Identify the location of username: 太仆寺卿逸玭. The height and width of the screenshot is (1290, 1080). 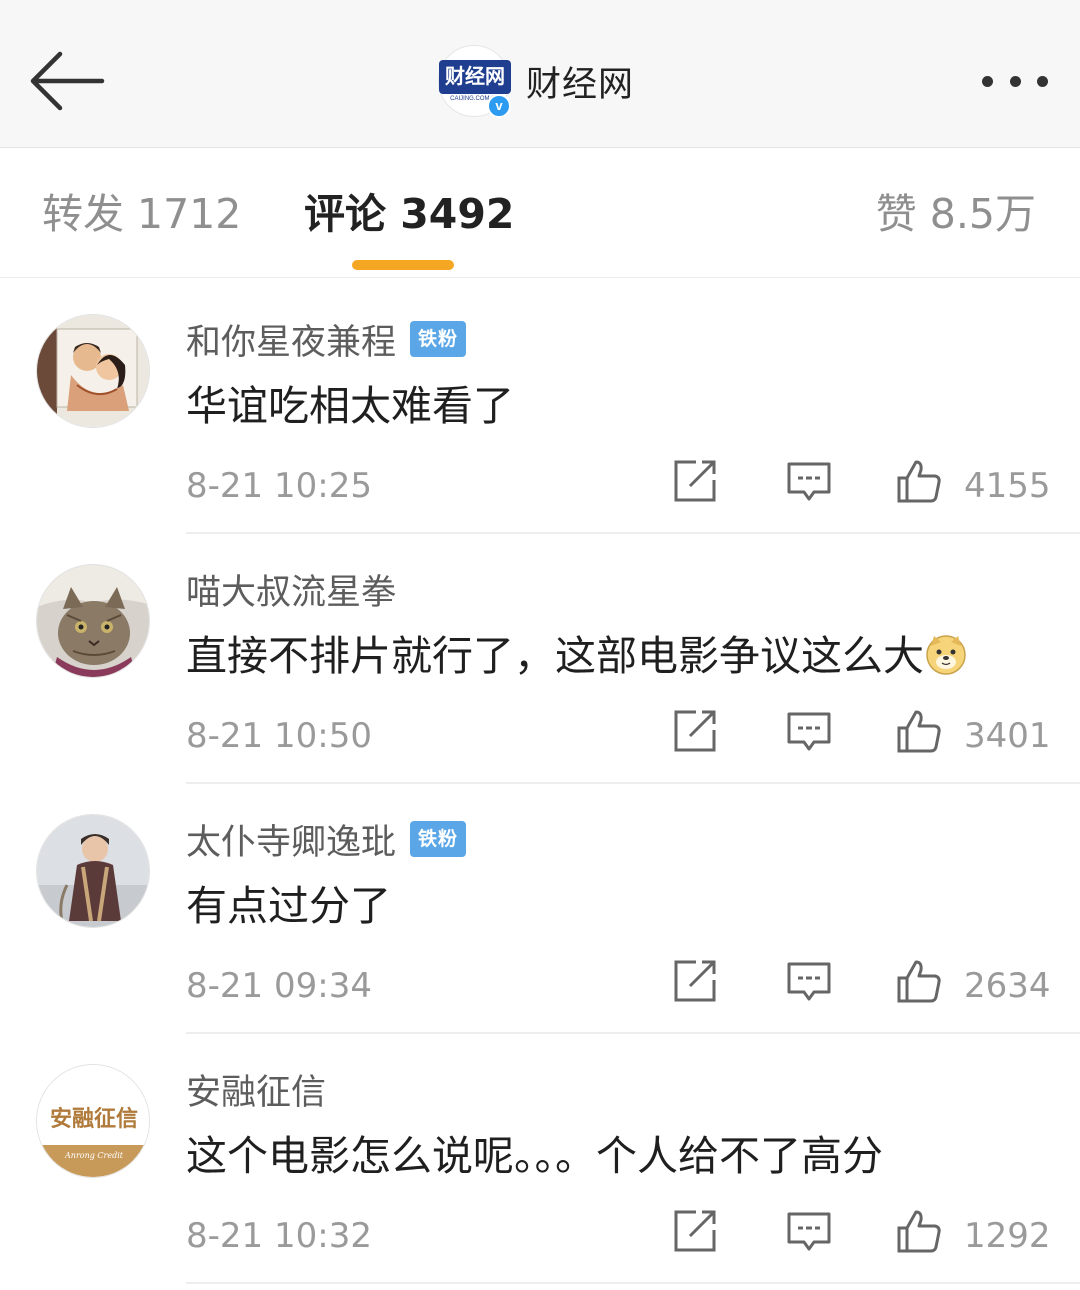
(291, 839).